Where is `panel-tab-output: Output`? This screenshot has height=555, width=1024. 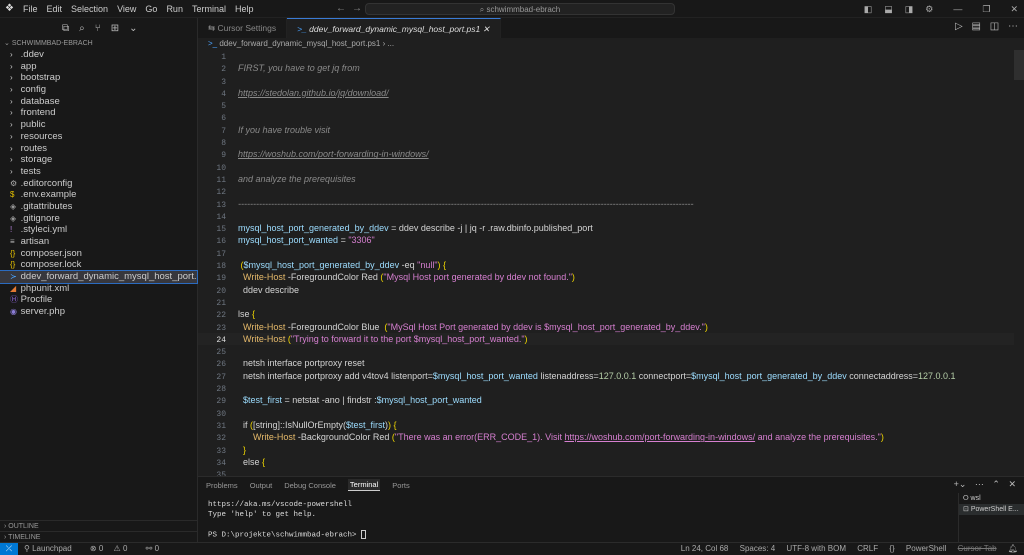
panel-tab-output: Output is located at coordinates (261, 485).